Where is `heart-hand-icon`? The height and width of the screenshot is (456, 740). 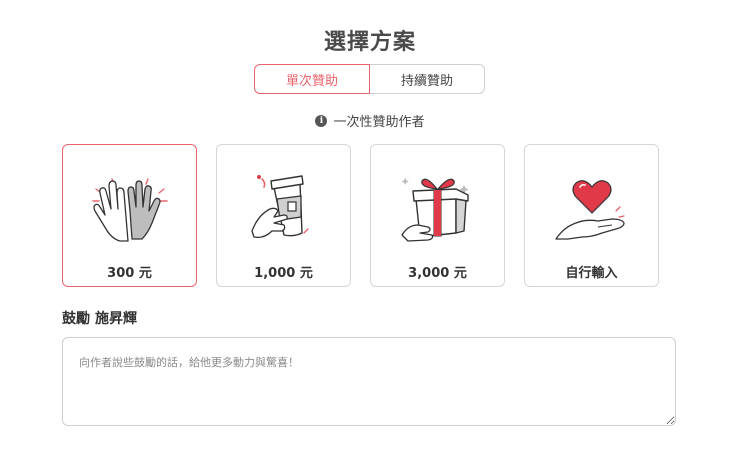
heart-hand-icon is located at coordinates (590, 210).